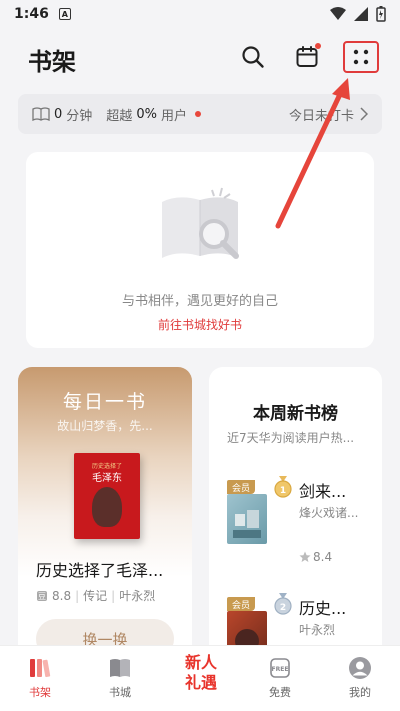 The width and height of the screenshot is (400, 711). Describe the element at coordinates (302, 523) in the screenshot. I see `ranking-item: 会员 1 剑来... 烽火戏诸... 8.4` at that location.